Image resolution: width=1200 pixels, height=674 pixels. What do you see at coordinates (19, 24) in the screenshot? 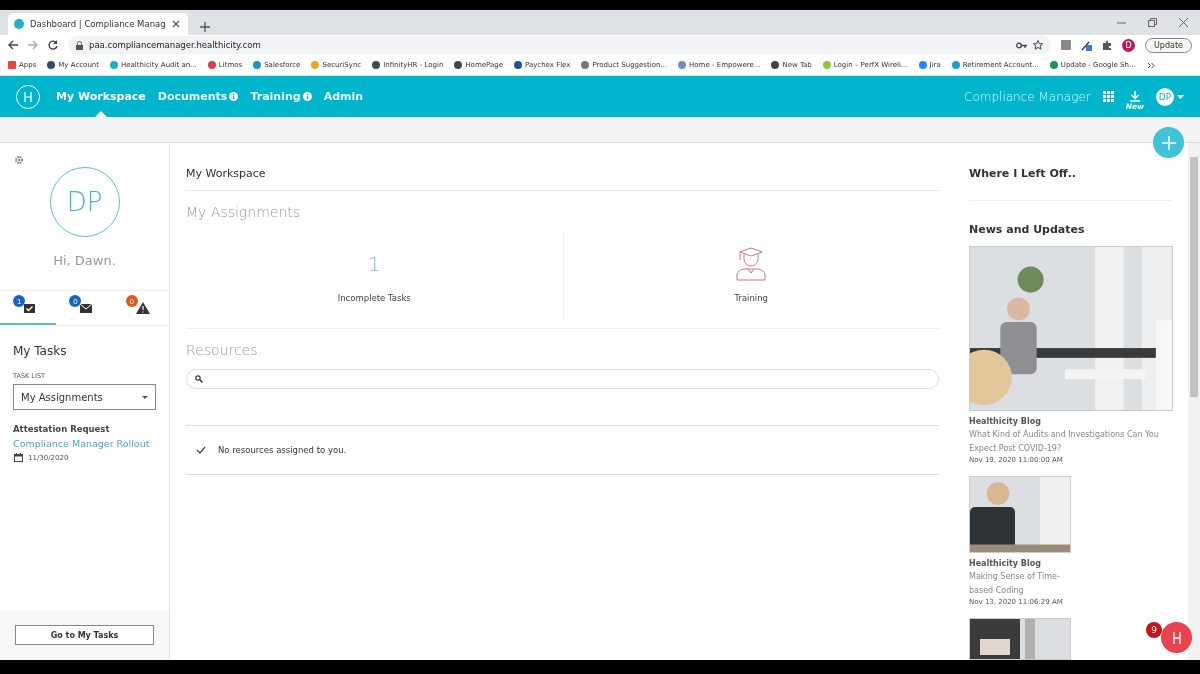
I see `favicon-icon` at bounding box center [19, 24].